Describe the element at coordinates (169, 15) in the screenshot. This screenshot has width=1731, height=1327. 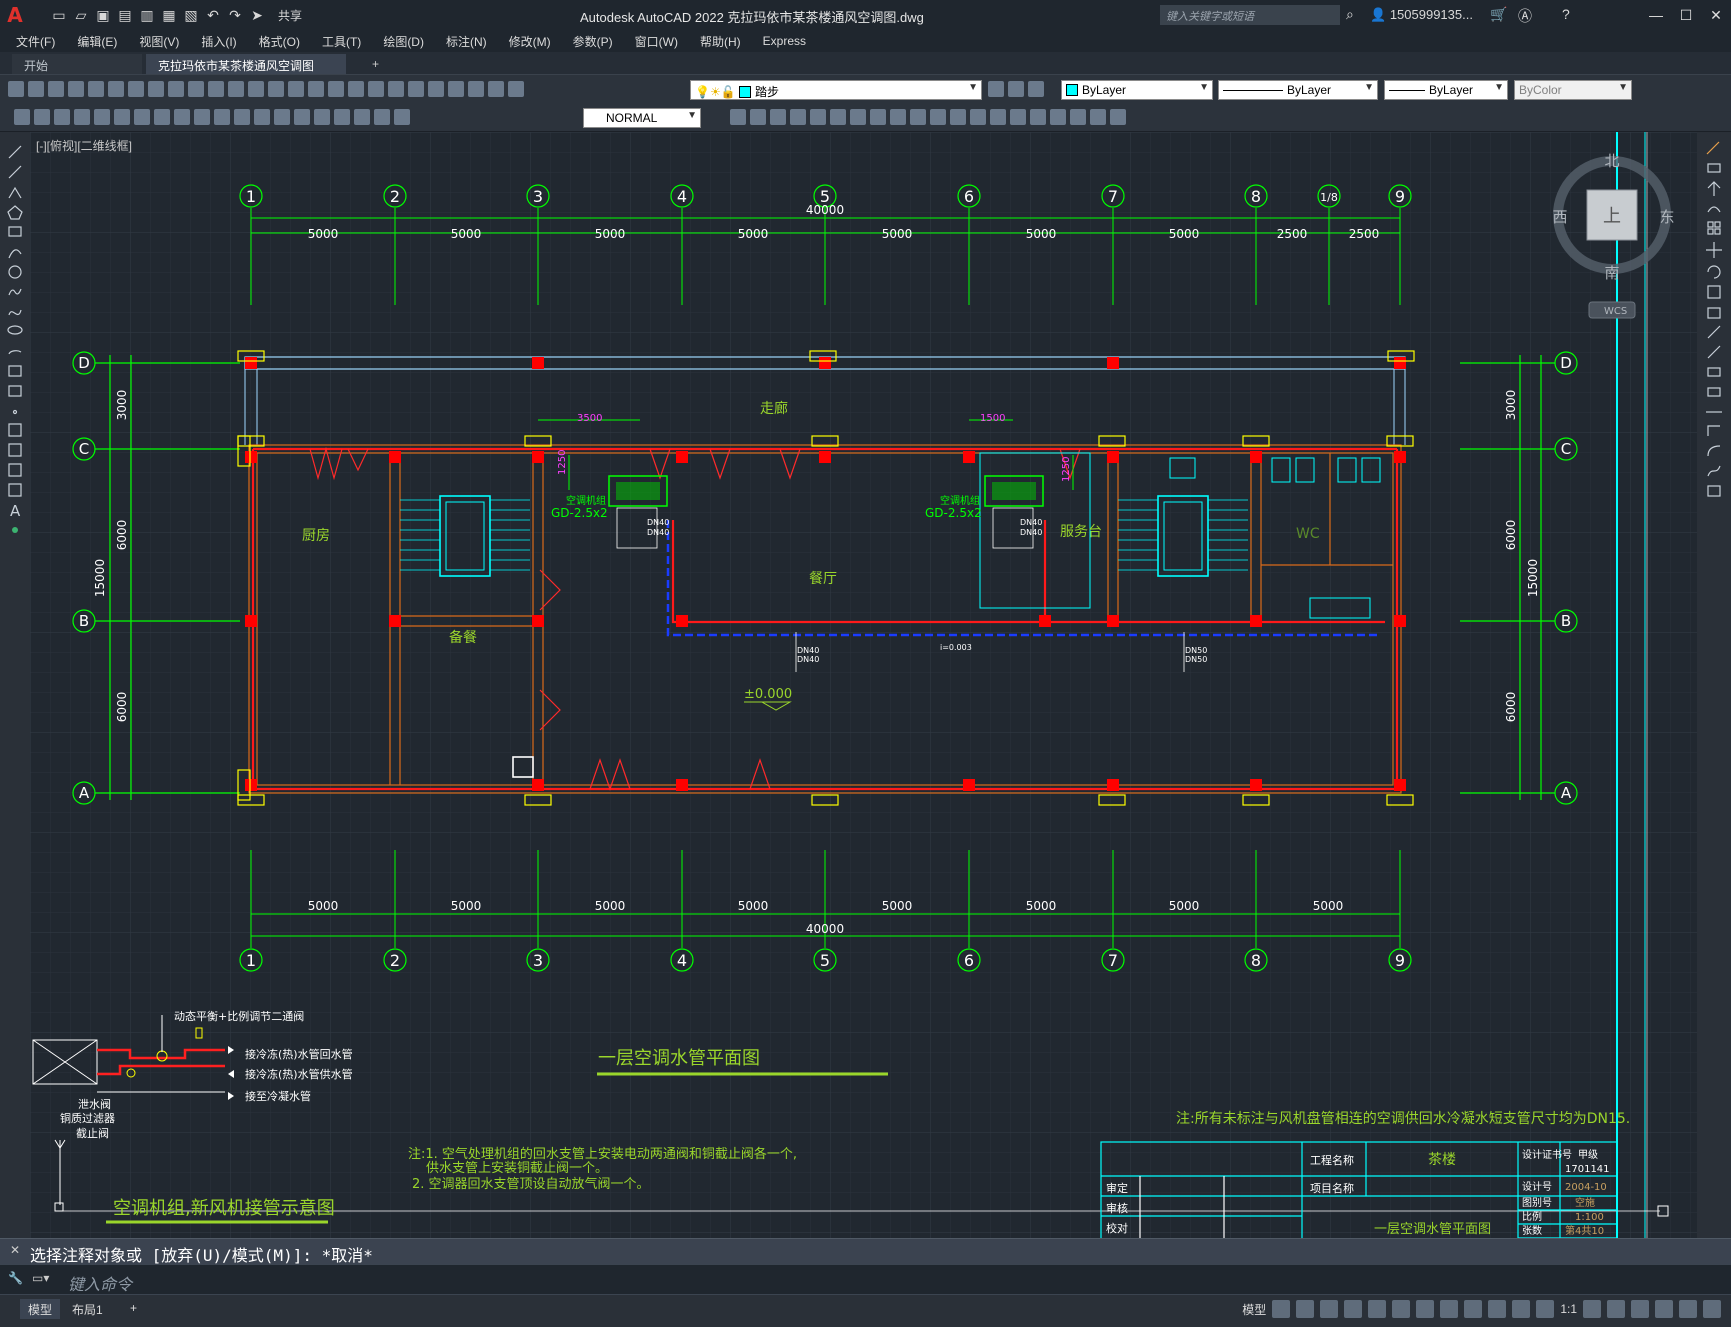
I see `save-web-icon: ▦` at that location.